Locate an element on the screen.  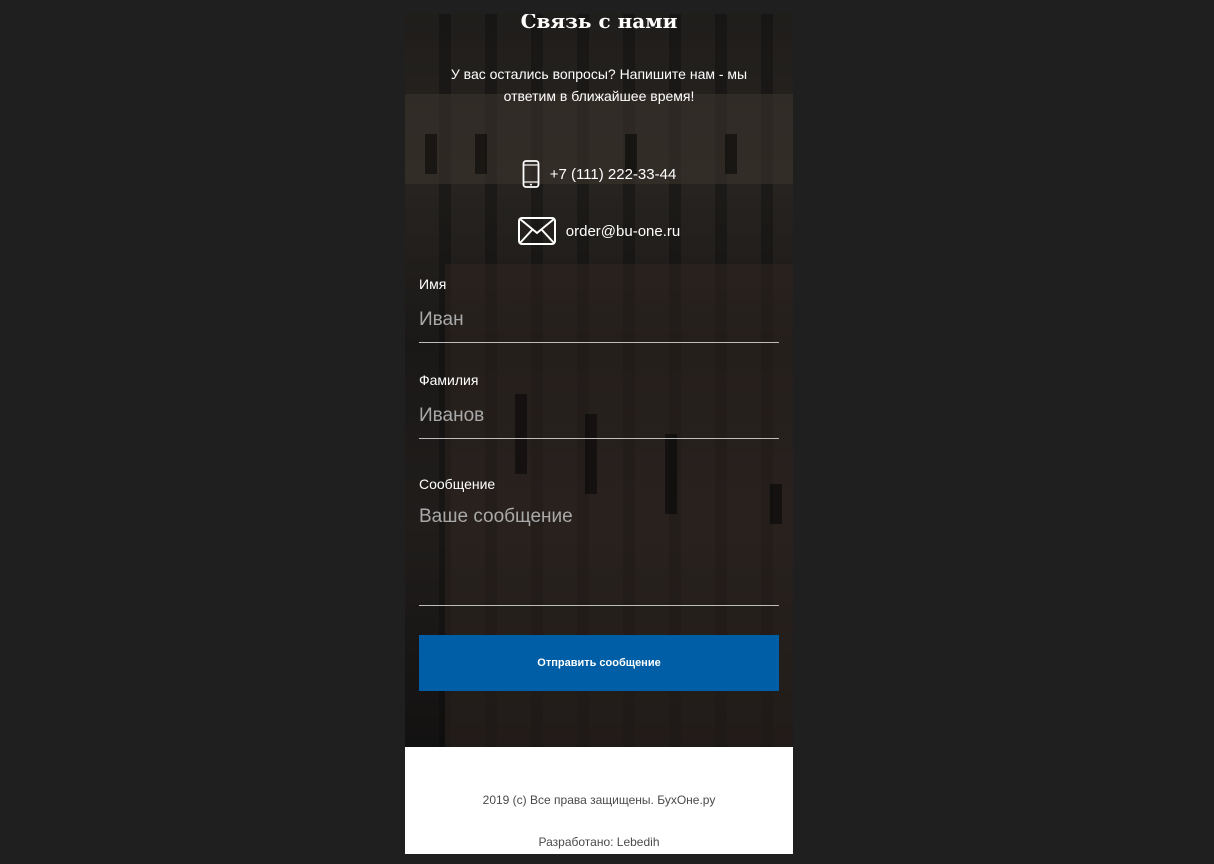
developer-credit: Разработано: Lebedih is located at coordinates (599, 842).